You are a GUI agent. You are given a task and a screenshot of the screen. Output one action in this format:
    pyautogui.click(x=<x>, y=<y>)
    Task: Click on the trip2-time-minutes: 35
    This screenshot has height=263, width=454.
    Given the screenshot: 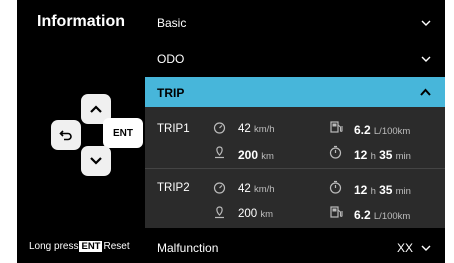 What is the action you would take?
    pyautogui.click(x=386, y=190)
    